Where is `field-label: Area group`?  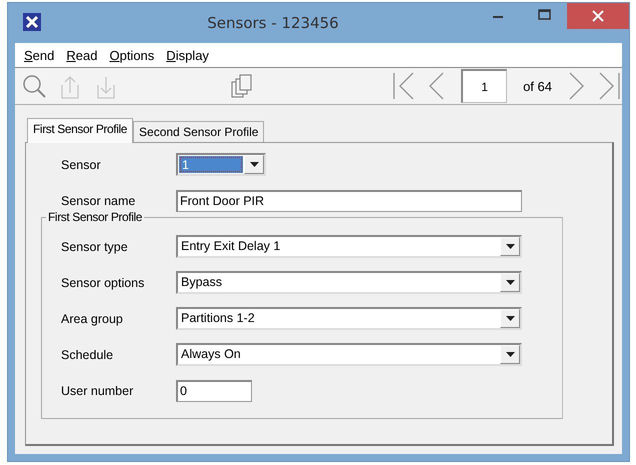
field-label: Area group is located at coordinates (92, 319).